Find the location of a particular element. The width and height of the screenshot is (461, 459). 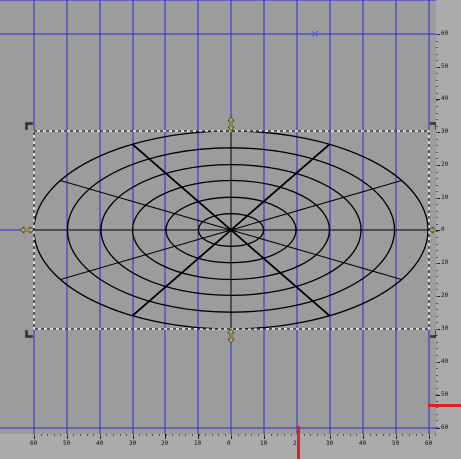

ruler-corner is located at coordinates (448, 446).